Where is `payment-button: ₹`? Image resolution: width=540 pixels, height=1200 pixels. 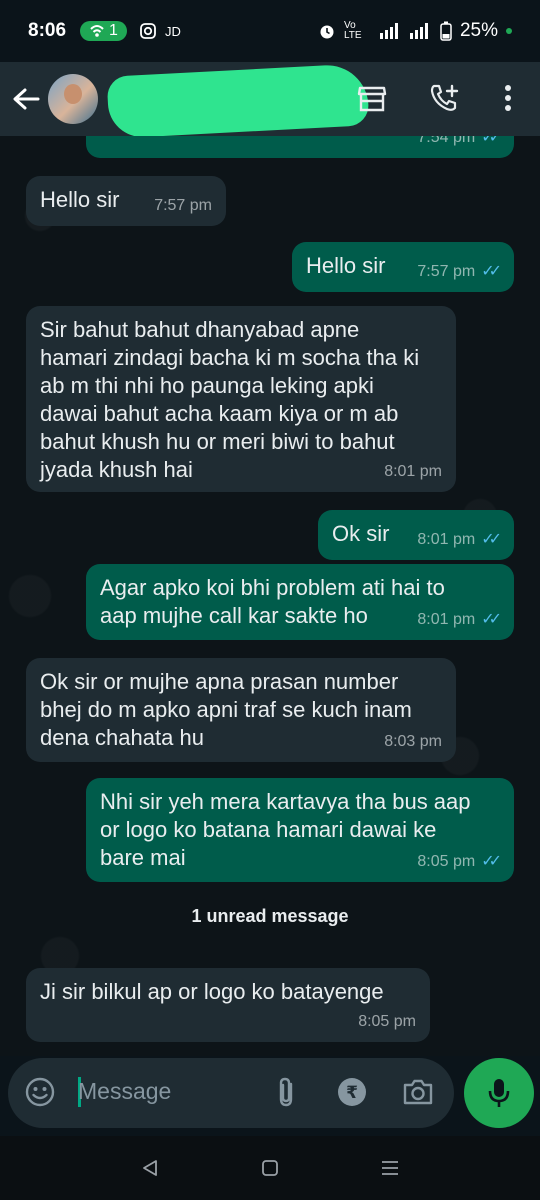
payment-button: ₹ is located at coordinates (352, 1092).